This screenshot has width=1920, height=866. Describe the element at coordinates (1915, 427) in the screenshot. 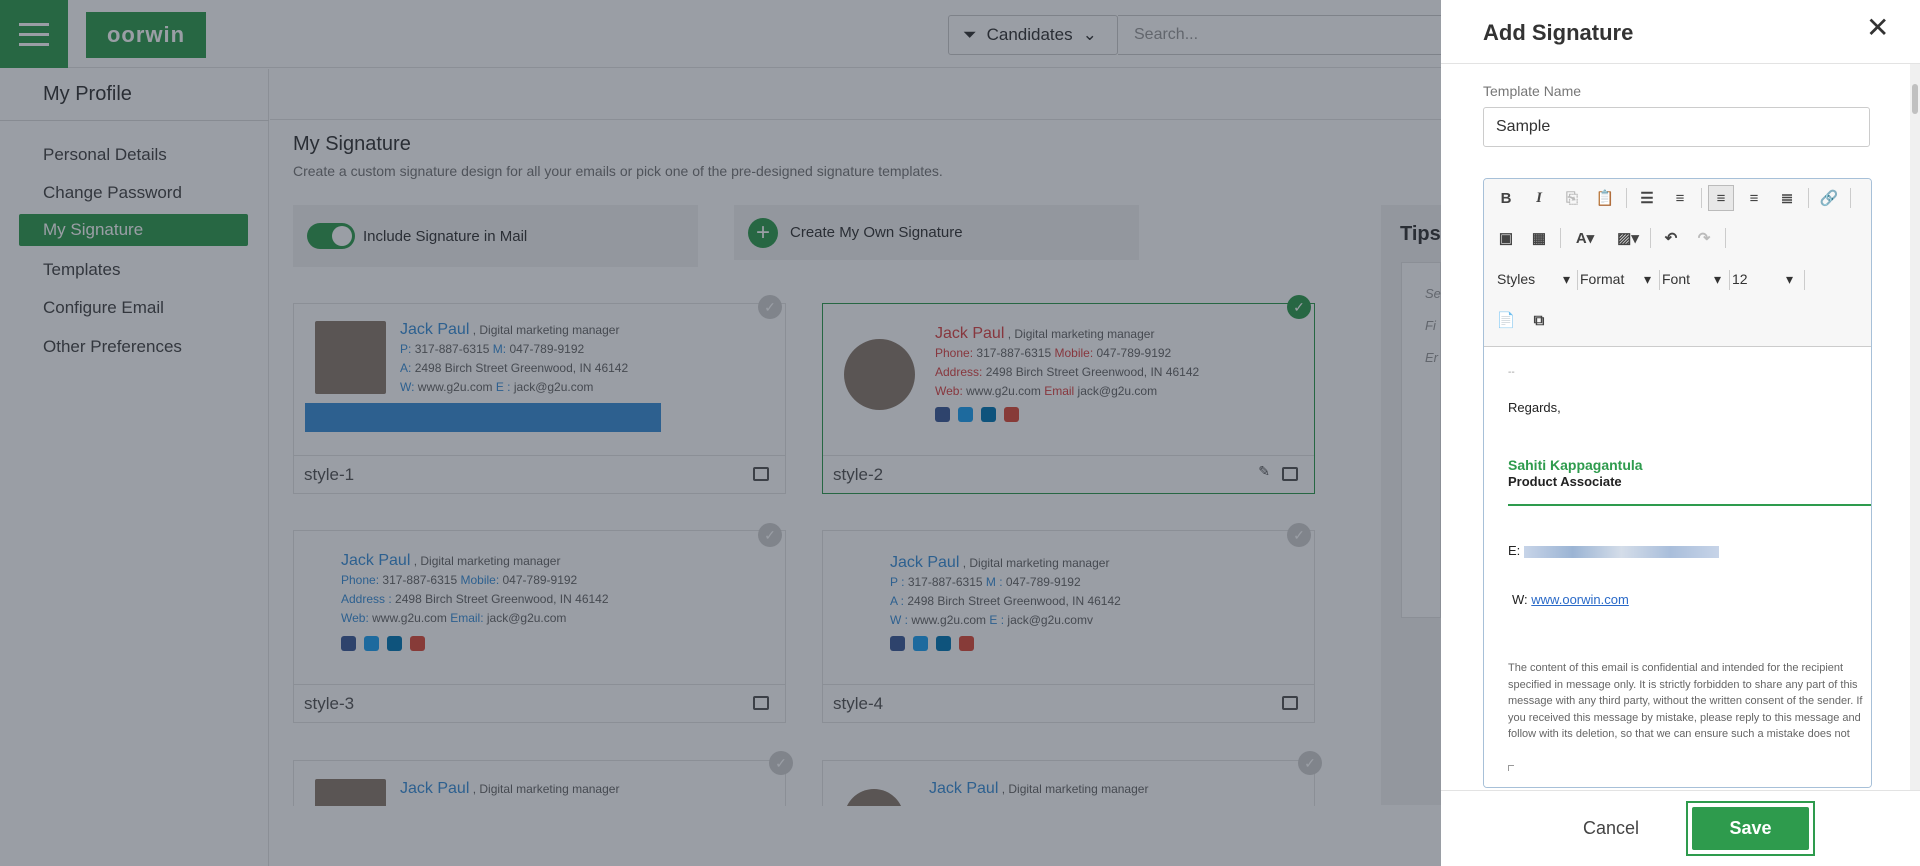

I see `panel-scrollbar` at that location.